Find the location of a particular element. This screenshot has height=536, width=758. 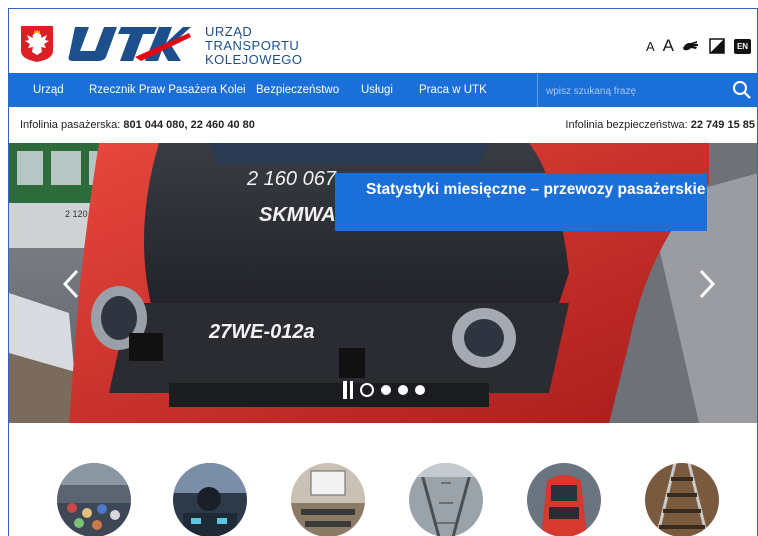

tile-red-train-photo is located at coordinates (564, 499).